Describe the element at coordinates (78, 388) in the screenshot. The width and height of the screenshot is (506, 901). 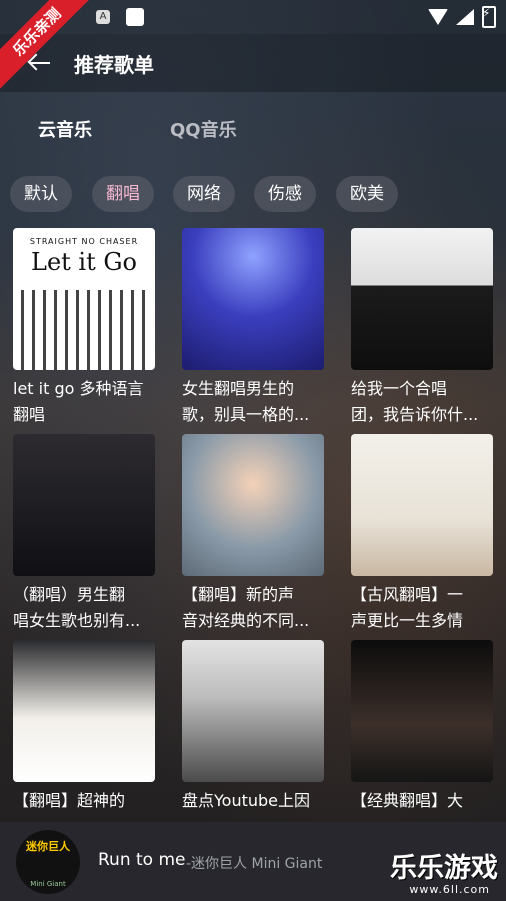
I see `playlist-title-line1: let it go 多种语言` at that location.